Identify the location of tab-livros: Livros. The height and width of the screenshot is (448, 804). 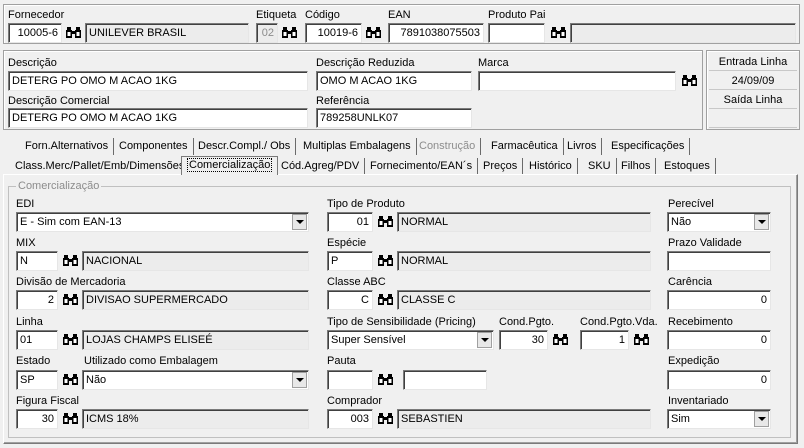
(582, 146).